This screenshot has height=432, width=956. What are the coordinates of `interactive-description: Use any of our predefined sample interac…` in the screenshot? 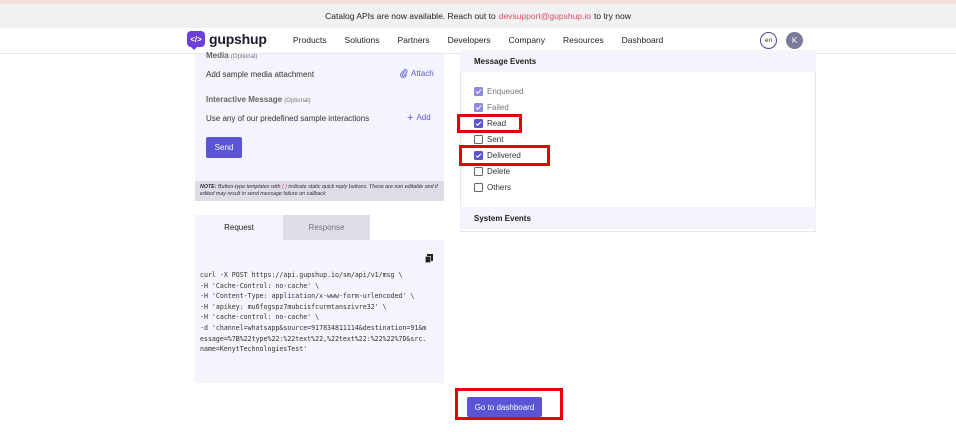 It's located at (288, 118).